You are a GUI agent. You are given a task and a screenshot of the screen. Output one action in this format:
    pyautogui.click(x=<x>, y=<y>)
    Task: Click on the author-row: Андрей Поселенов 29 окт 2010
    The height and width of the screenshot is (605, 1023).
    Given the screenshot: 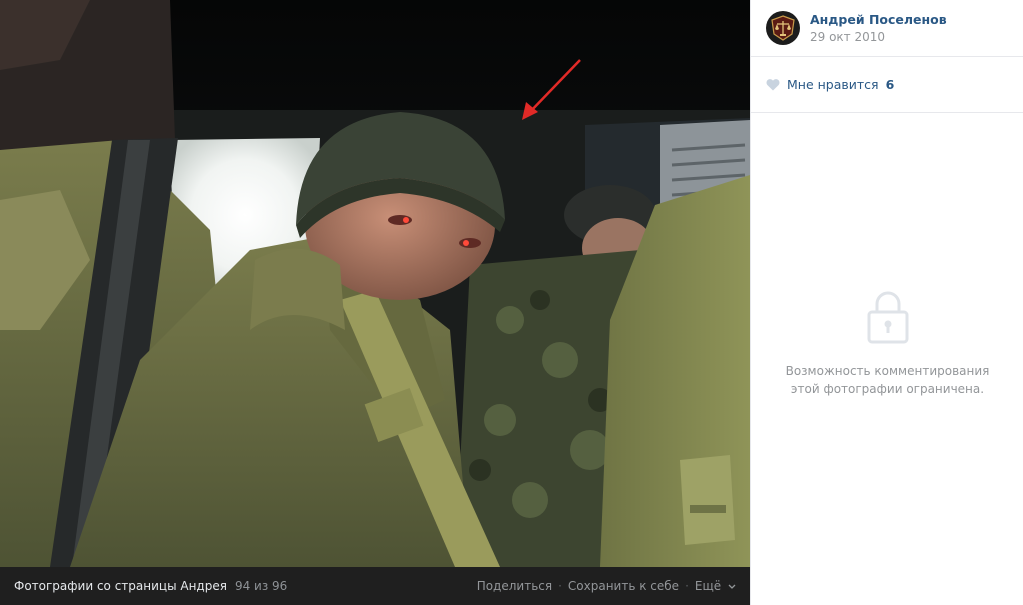 What is the action you would take?
    pyautogui.click(x=887, y=28)
    